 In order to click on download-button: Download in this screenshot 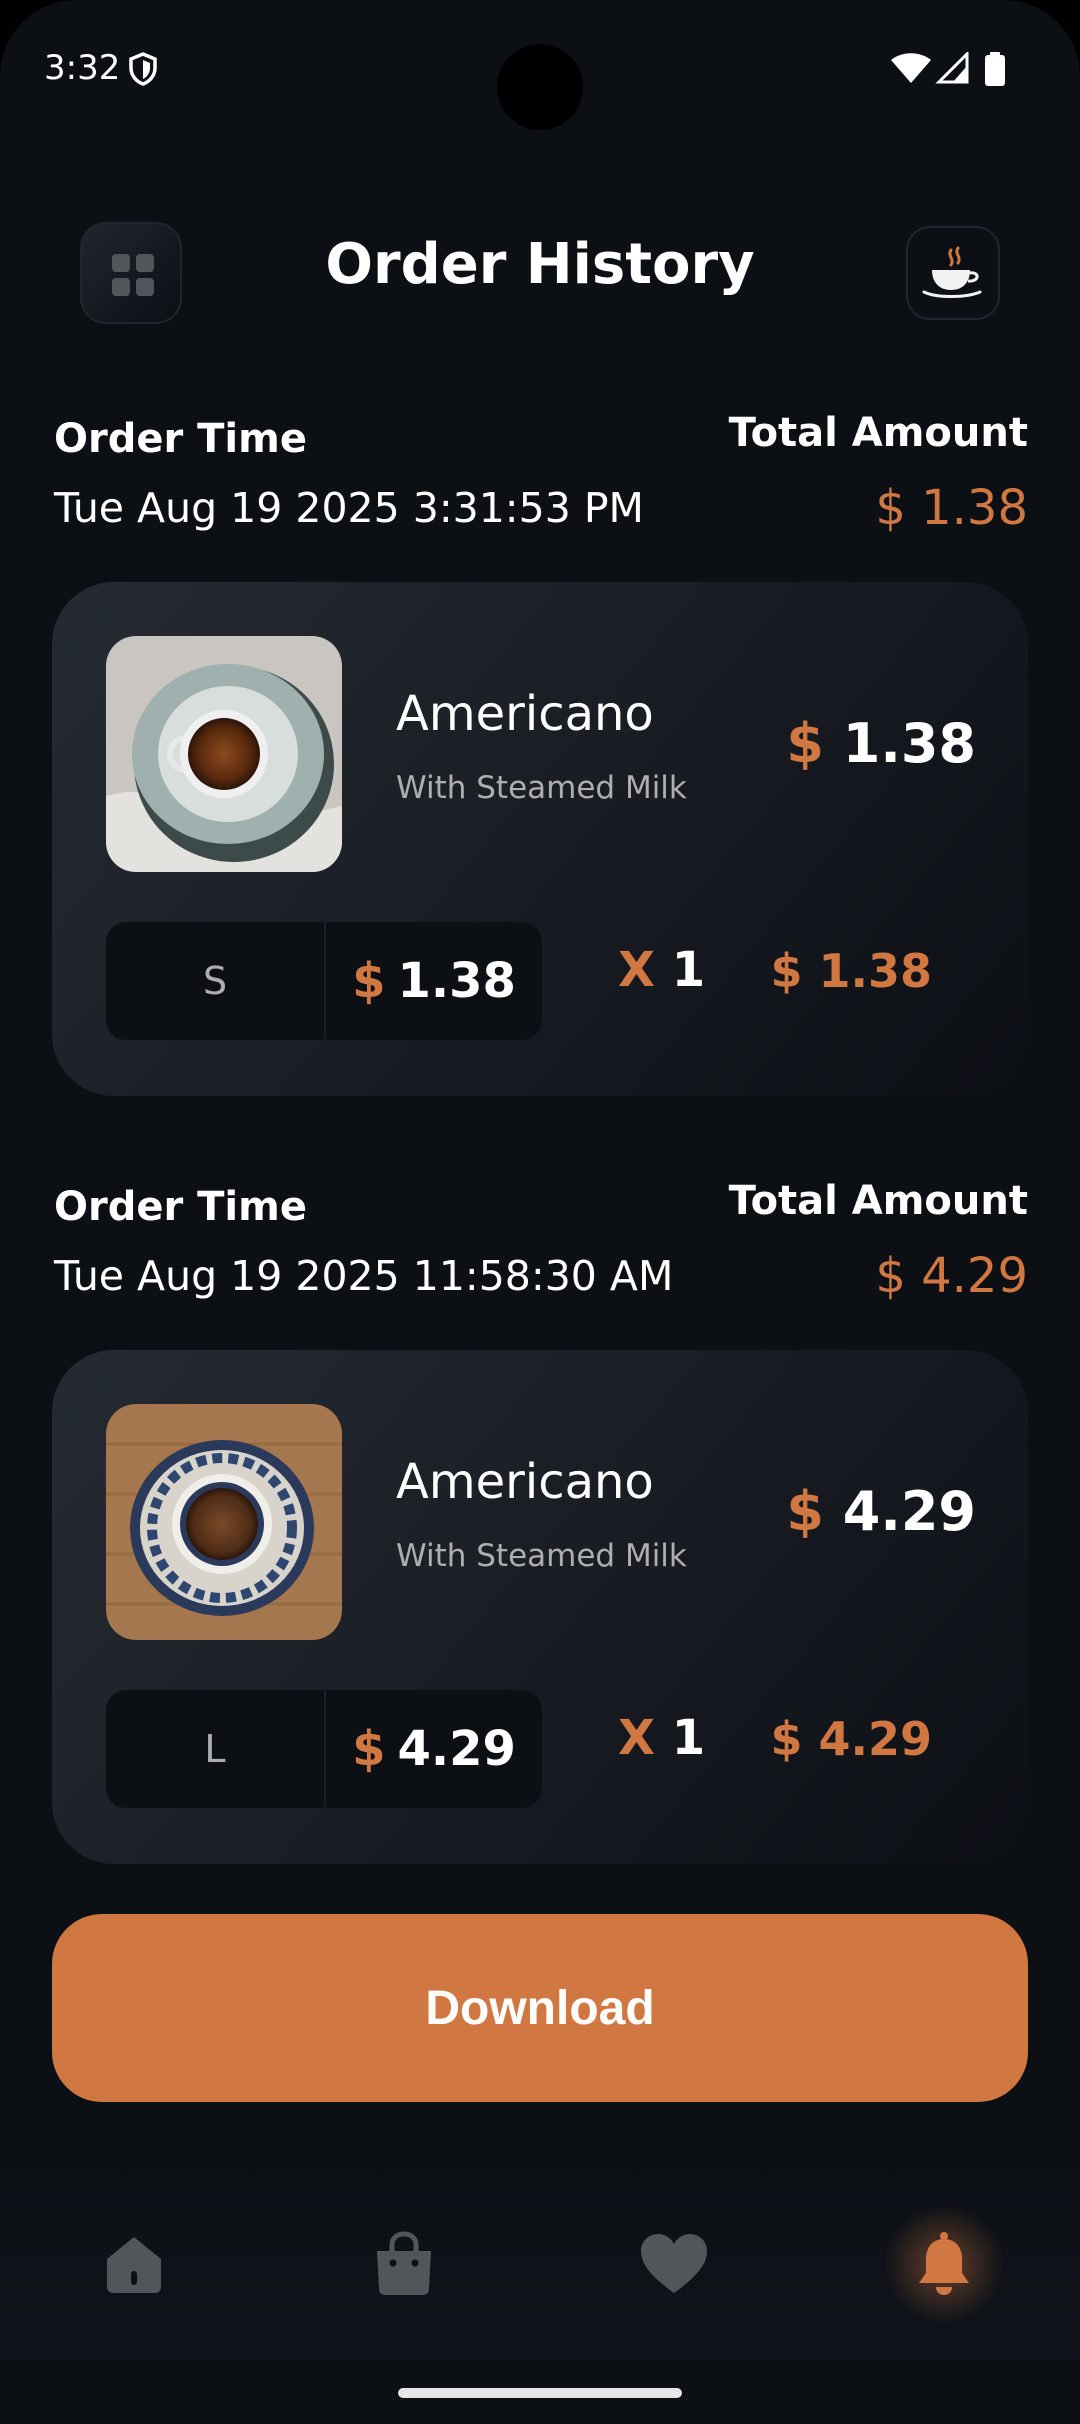, I will do `click(540, 2008)`.